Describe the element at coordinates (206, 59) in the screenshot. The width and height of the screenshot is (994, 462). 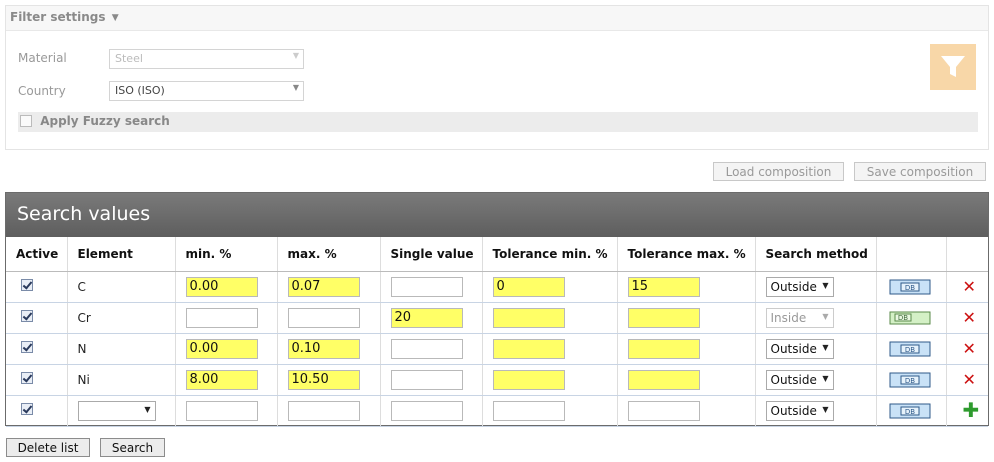
I see `material-select: Steel ▼` at that location.